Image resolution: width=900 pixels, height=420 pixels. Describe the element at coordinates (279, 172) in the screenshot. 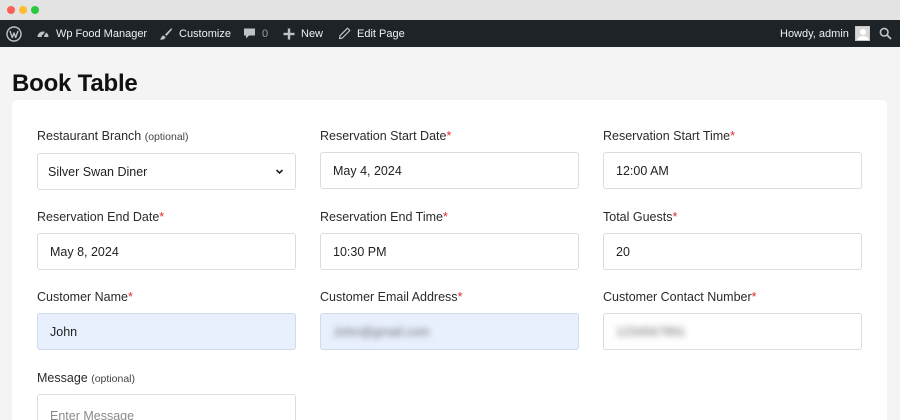

I see `chevron-down-icon` at that location.